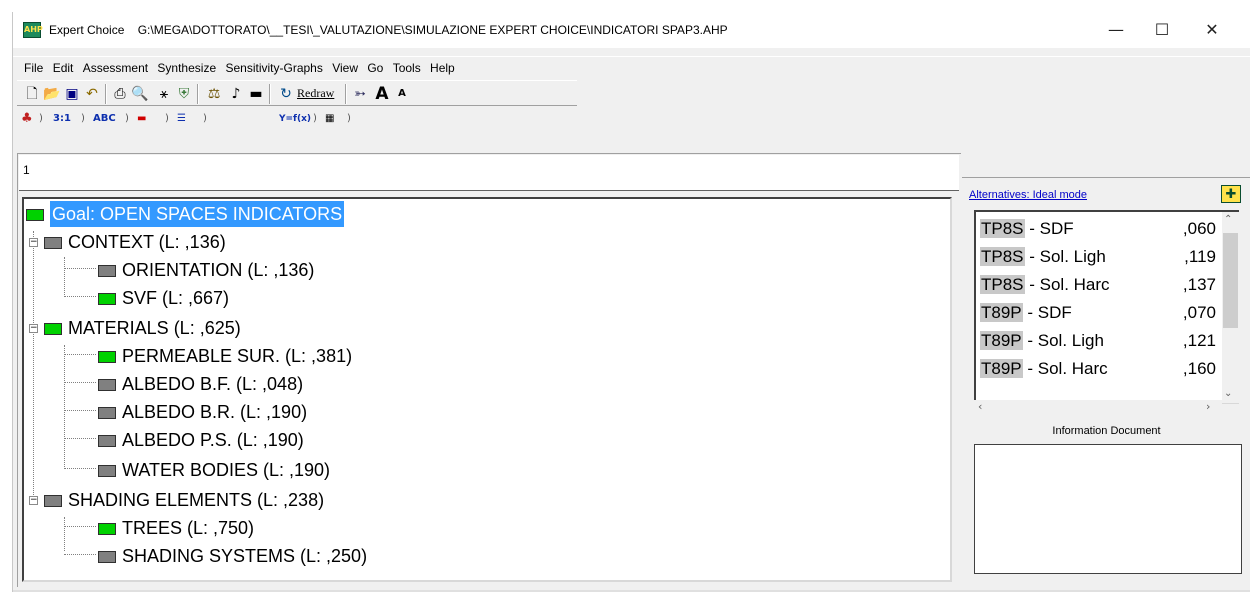 The height and width of the screenshot is (592, 1250). Describe the element at coordinates (1162, 30) in the screenshot. I see `maximize-button: ☐` at that location.